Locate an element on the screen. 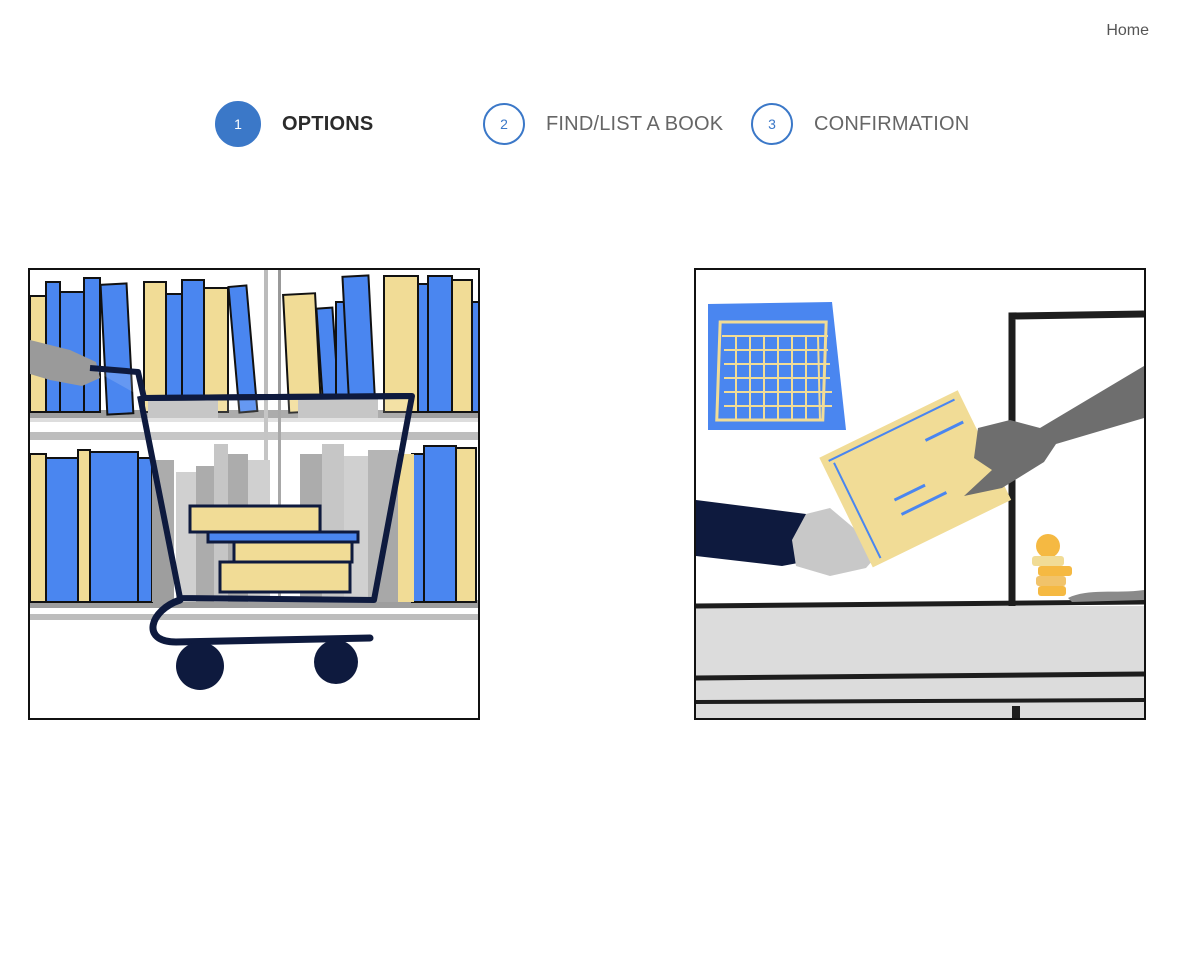 The height and width of the screenshot is (976, 1180). step-options: 1 OPTIONS is located at coordinates (294, 124).